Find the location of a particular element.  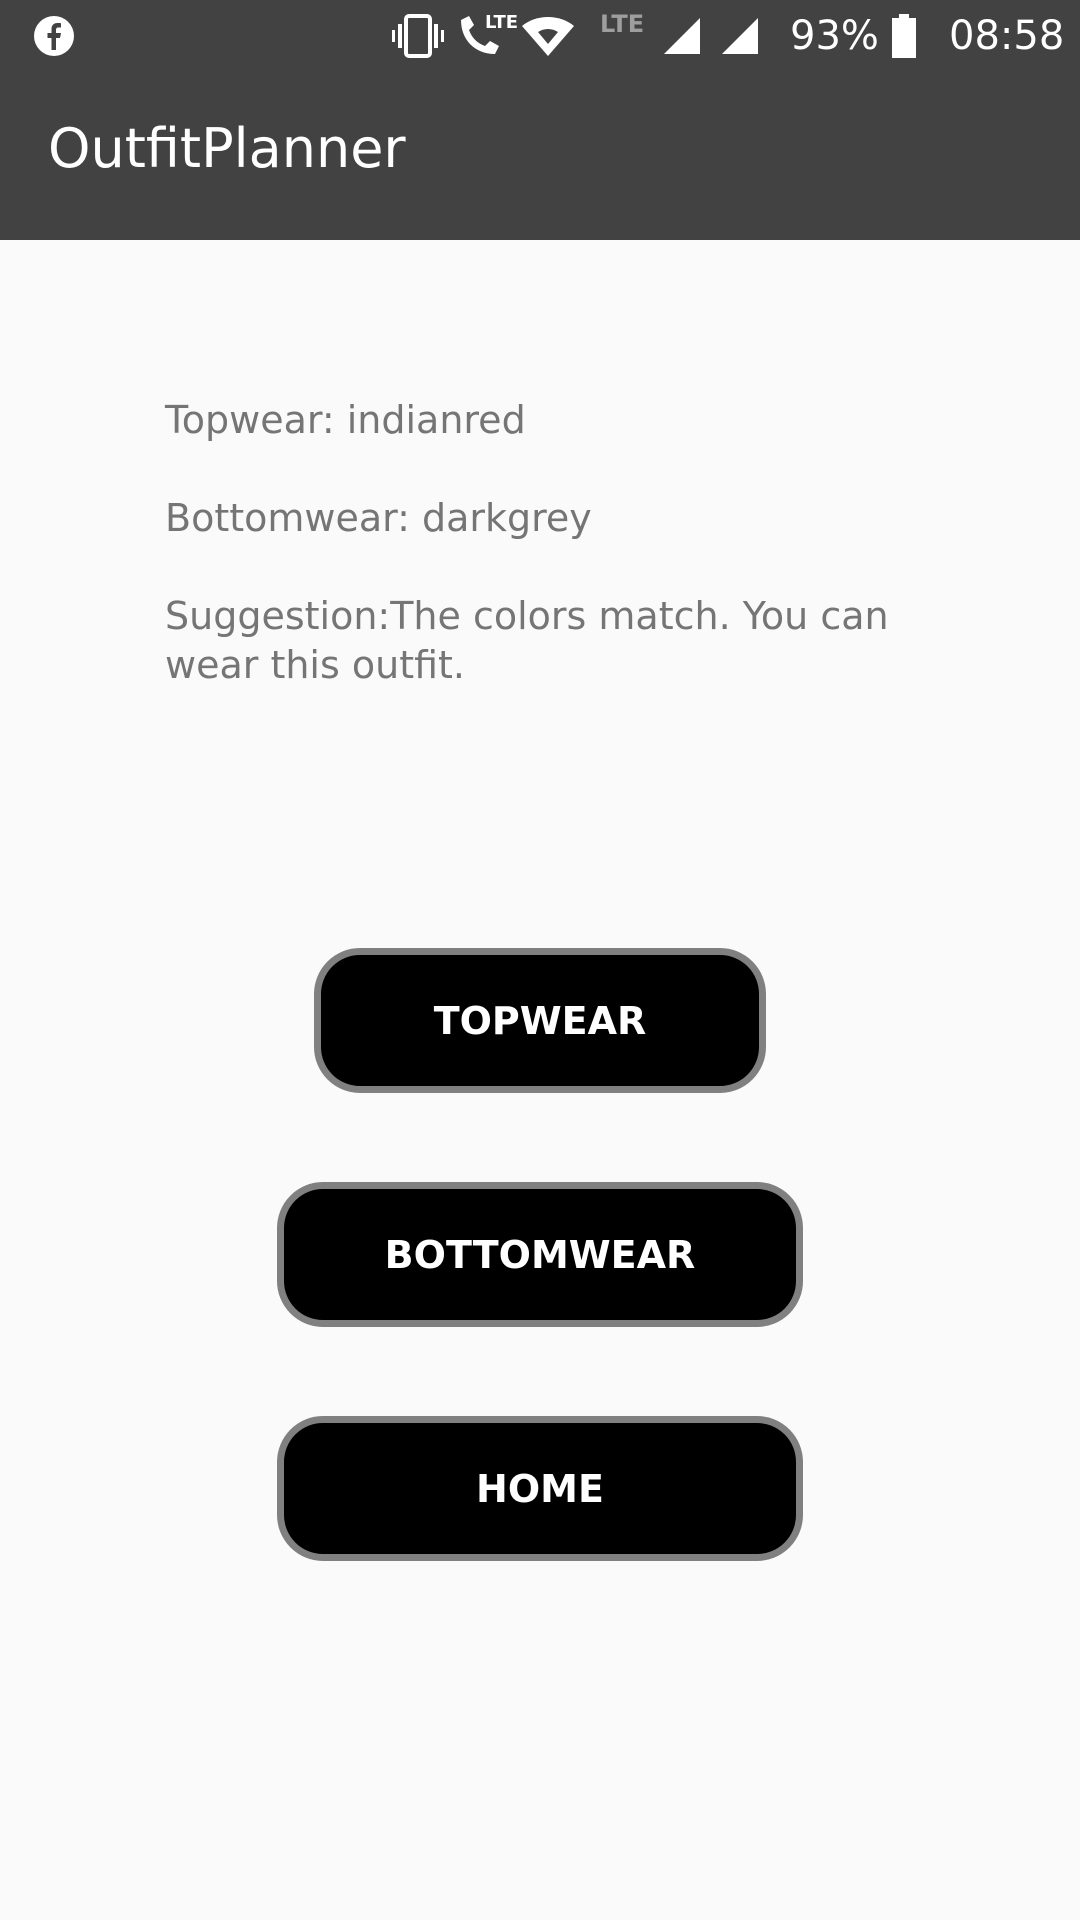

lte-small-label: LTE is located at coordinates (622, 24).